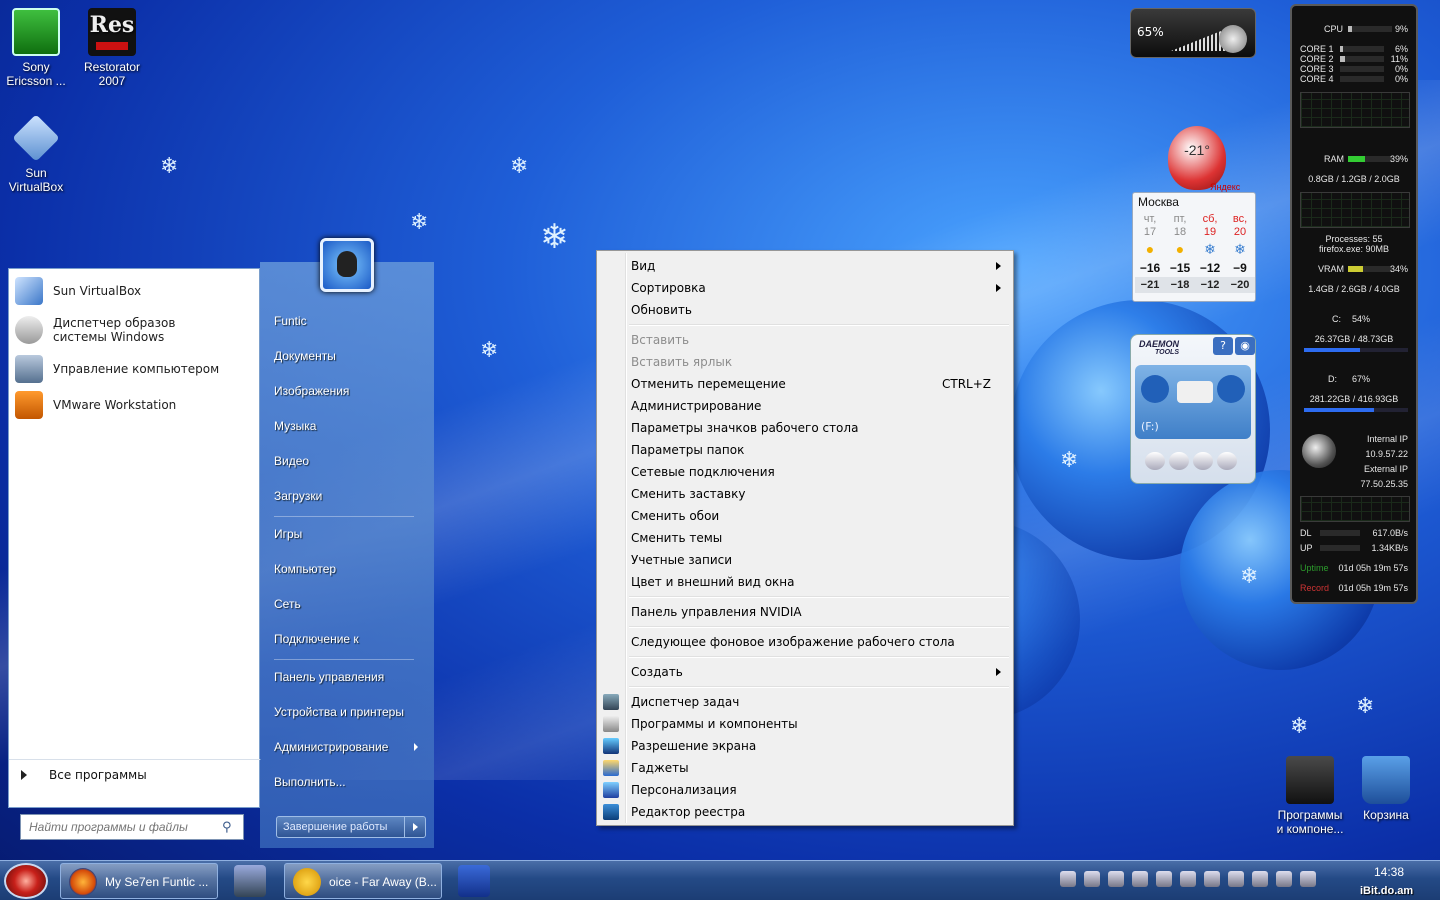 This screenshot has height=900, width=1440. I want to click on virtual-drive: (F:), so click(1193, 402).